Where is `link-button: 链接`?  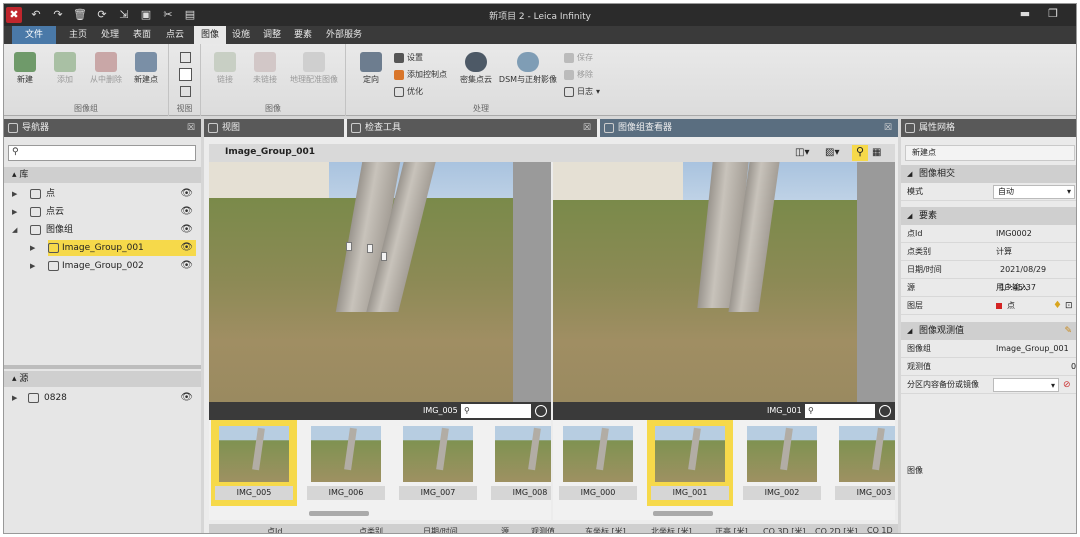 link-button: 链接 is located at coordinates (225, 68).